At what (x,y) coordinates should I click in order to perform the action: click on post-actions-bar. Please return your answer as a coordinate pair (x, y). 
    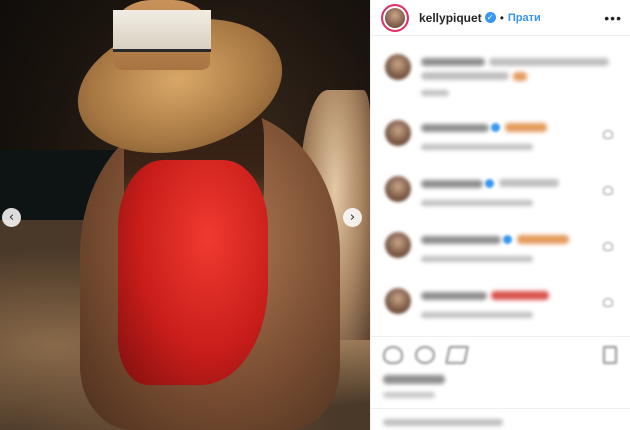
    Looking at the image, I should click on (500, 354).